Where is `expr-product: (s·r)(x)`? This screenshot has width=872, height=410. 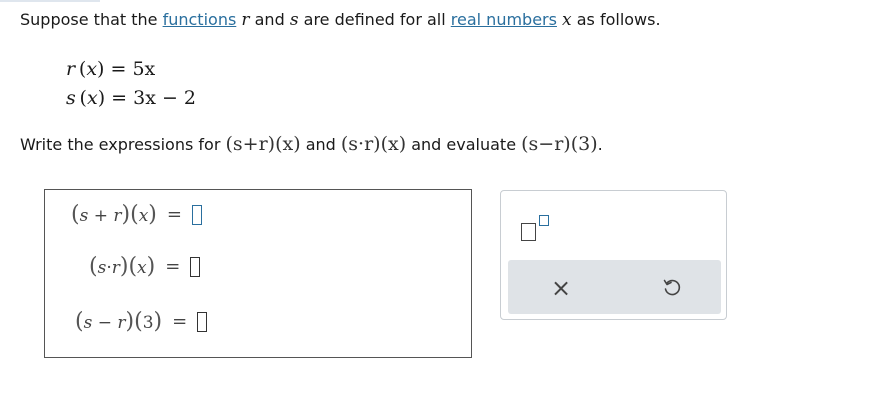 expr-product: (s·r)(x) is located at coordinates (373, 144).